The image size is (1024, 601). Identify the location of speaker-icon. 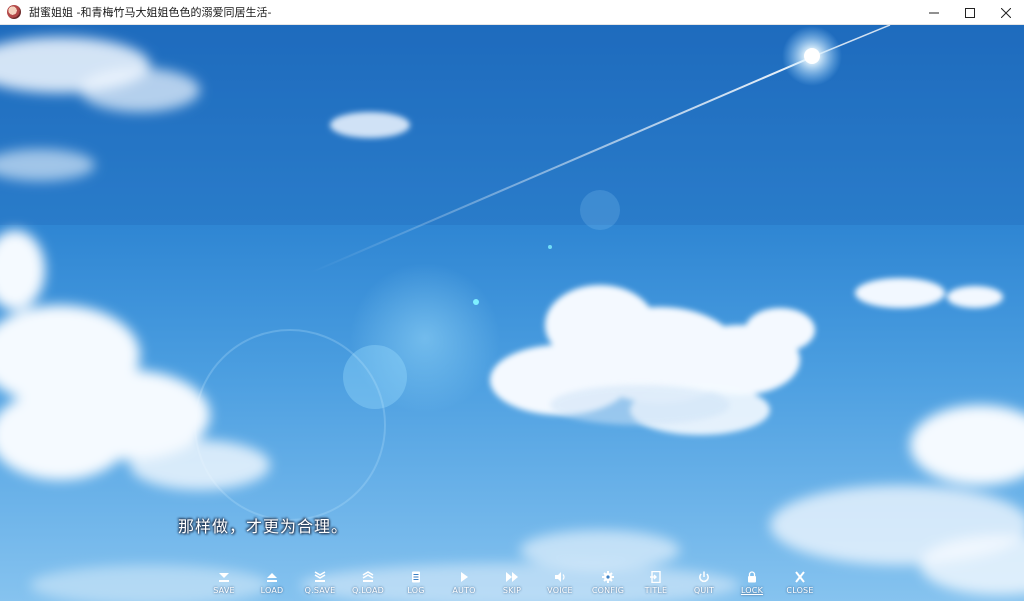
(560, 577).